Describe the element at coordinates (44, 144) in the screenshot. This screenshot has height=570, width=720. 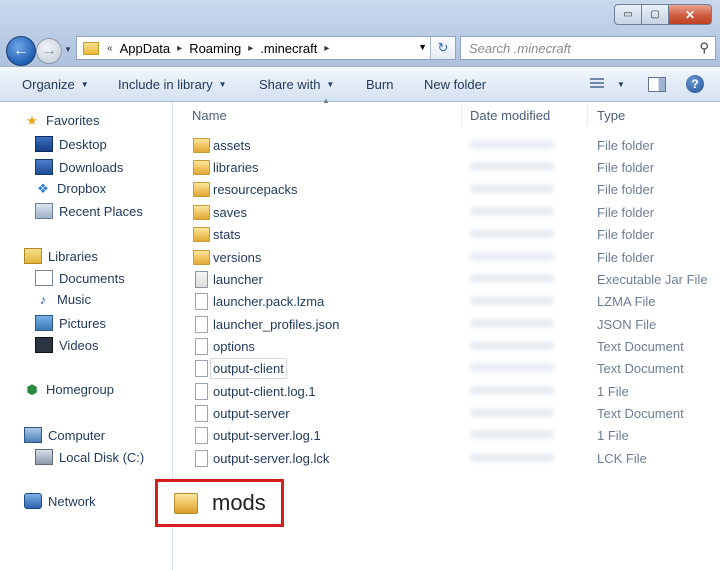
I see `desktop-icon` at that location.